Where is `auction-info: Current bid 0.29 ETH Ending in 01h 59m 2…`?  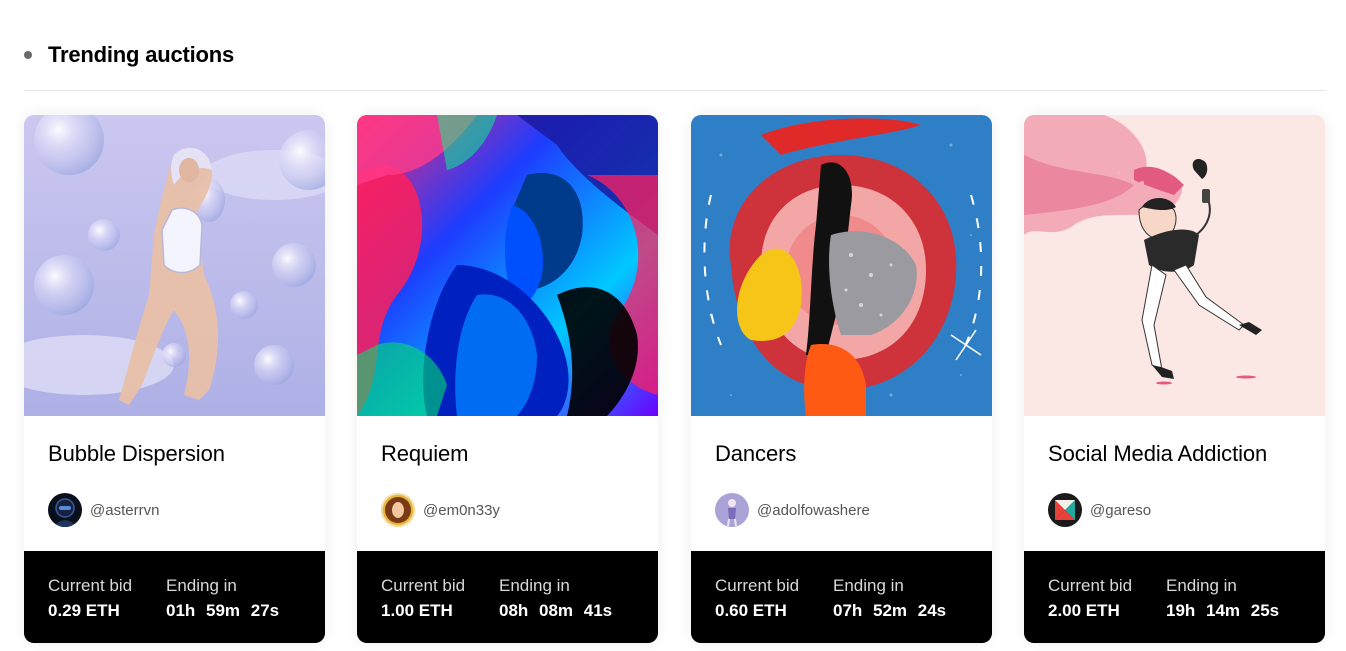 auction-info: Current bid 0.29 ETH Ending in 01h 59m 2… is located at coordinates (174, 597).